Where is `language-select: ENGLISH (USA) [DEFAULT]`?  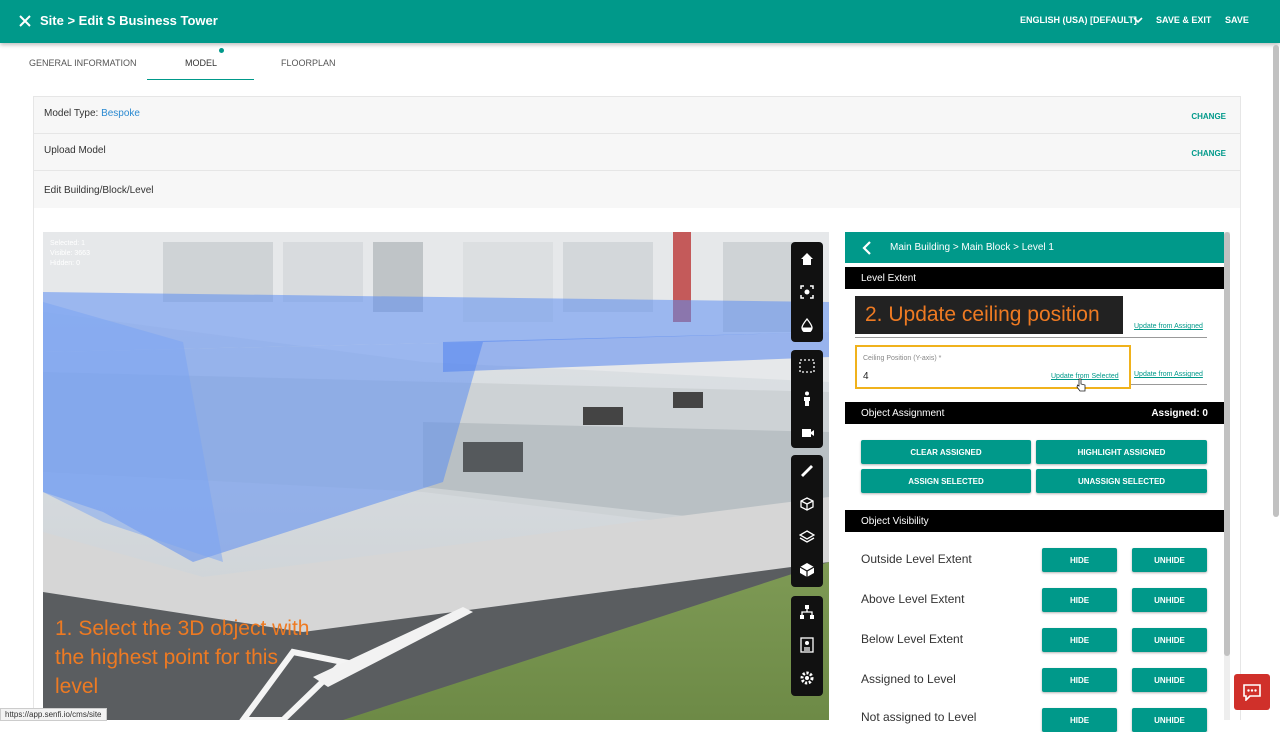
language-select: ENGLISH (USA) [DEFAULT] is located at coordinates (1078, 20).